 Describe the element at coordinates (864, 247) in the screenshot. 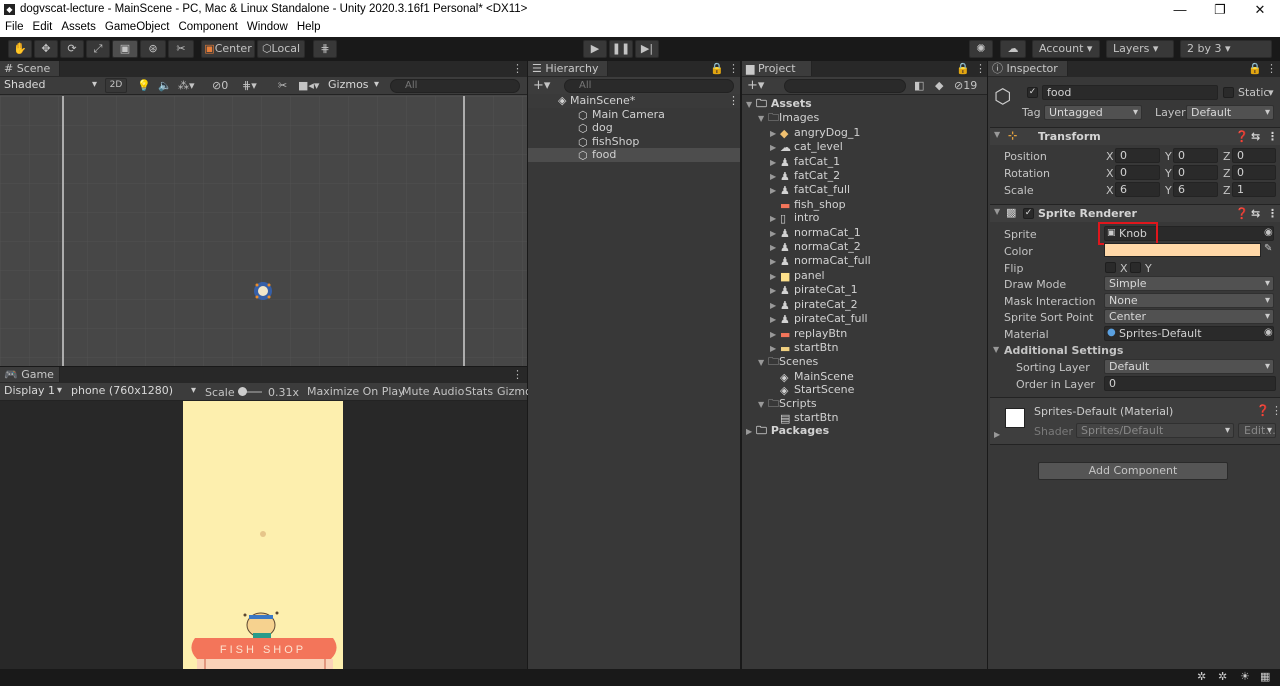

I see `project-item: ▶ ♟ normaCat_2` at that location.